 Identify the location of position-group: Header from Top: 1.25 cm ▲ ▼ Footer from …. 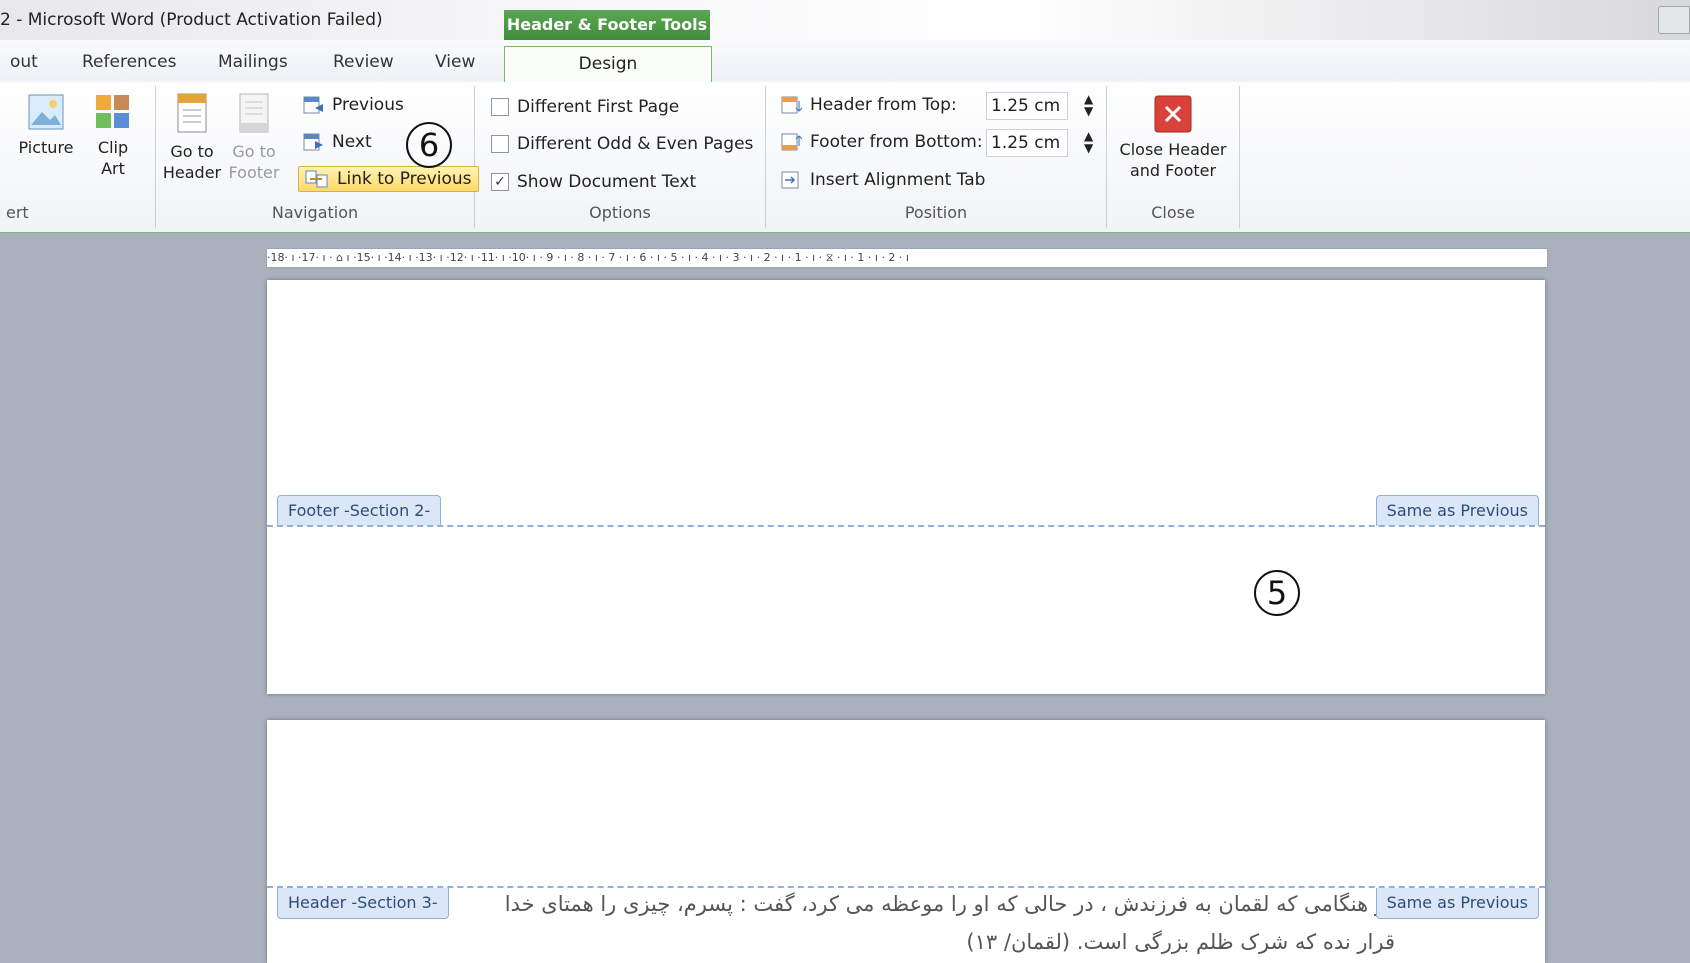
(936, 157).